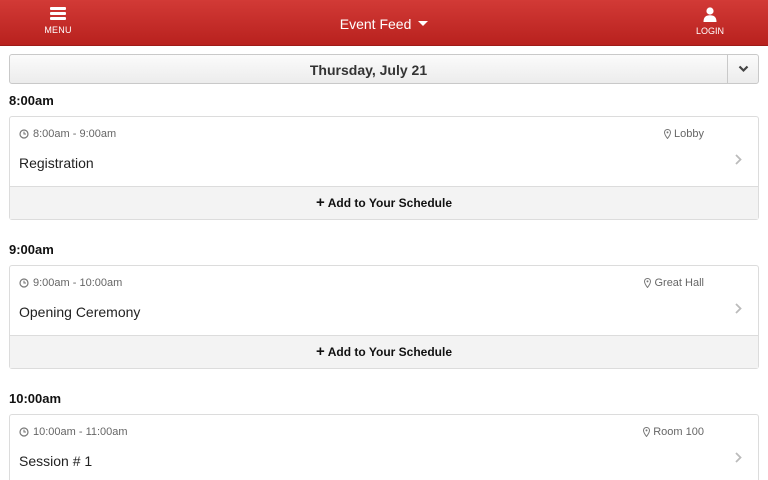 The image size is (768, 480). What do you see at coordinates (689, 134) in the screenshot?
I see `event-location-text: Lobby` at bounding box center [689, 134].